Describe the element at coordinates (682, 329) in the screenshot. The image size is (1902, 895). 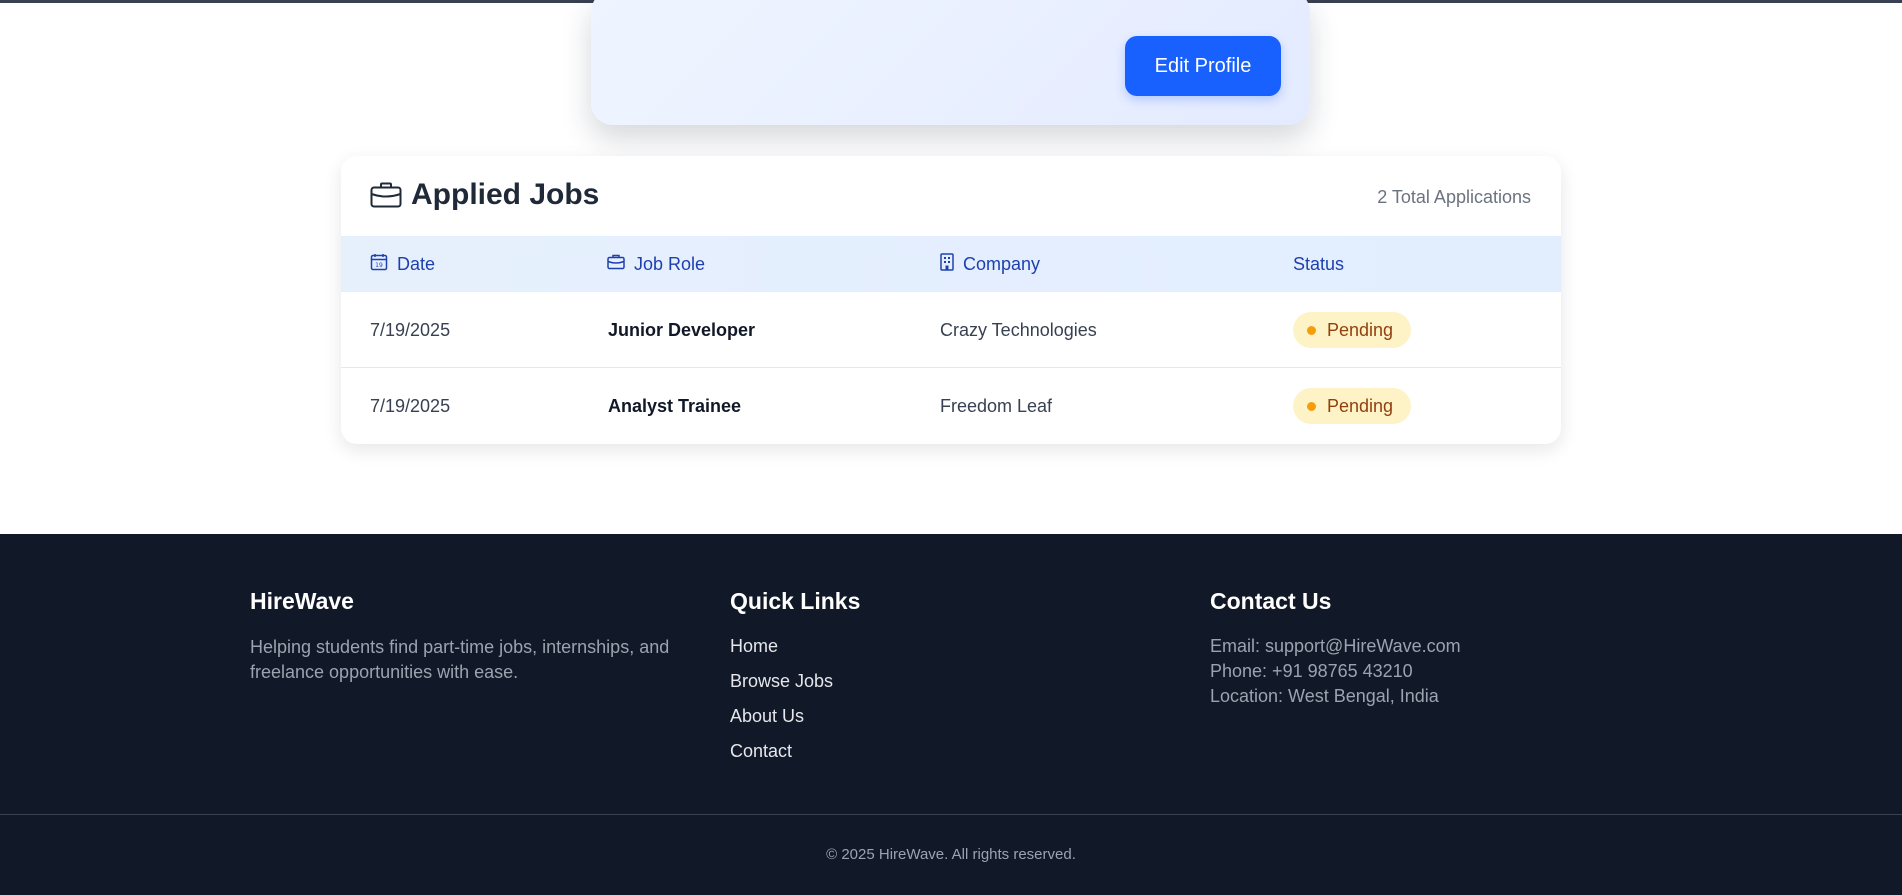
I see `cell-job-role: Junior Developer` at that location.